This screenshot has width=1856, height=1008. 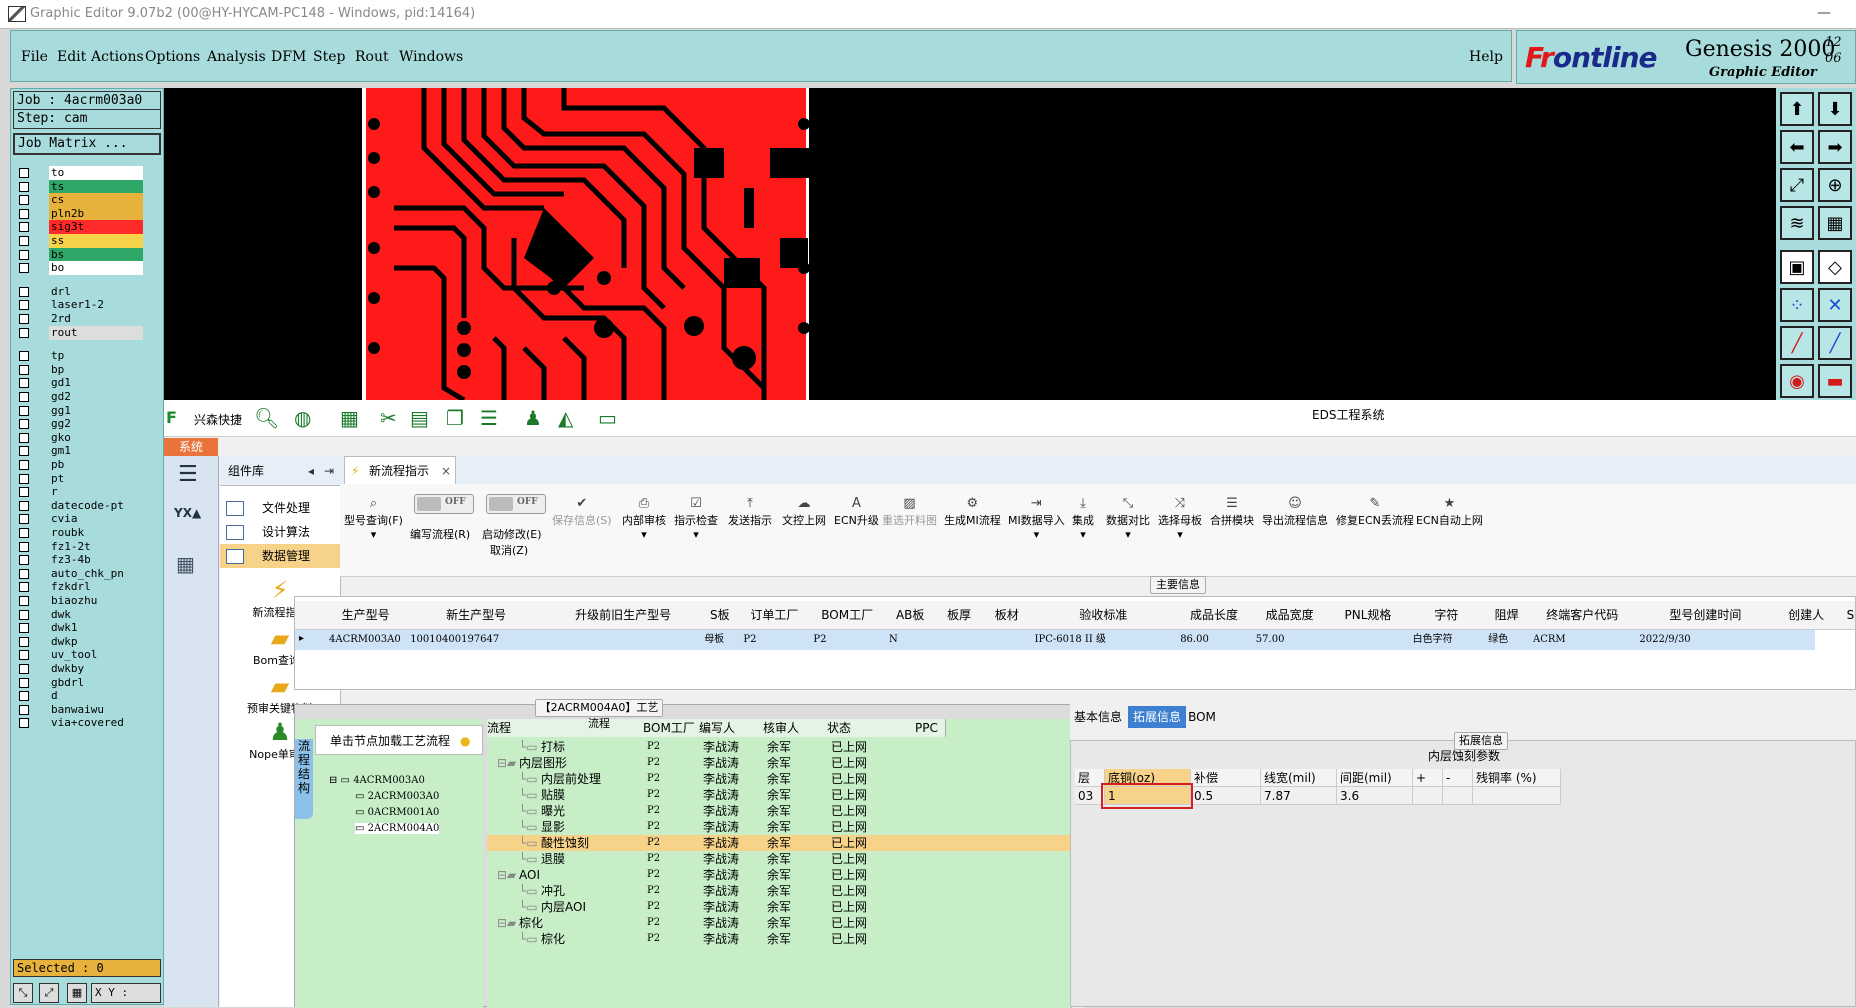 What do you see at coordinates (1797, 223) in the screenshot?
I see `tool-fill-icon: ≋` at bounding box center [1797, 223].